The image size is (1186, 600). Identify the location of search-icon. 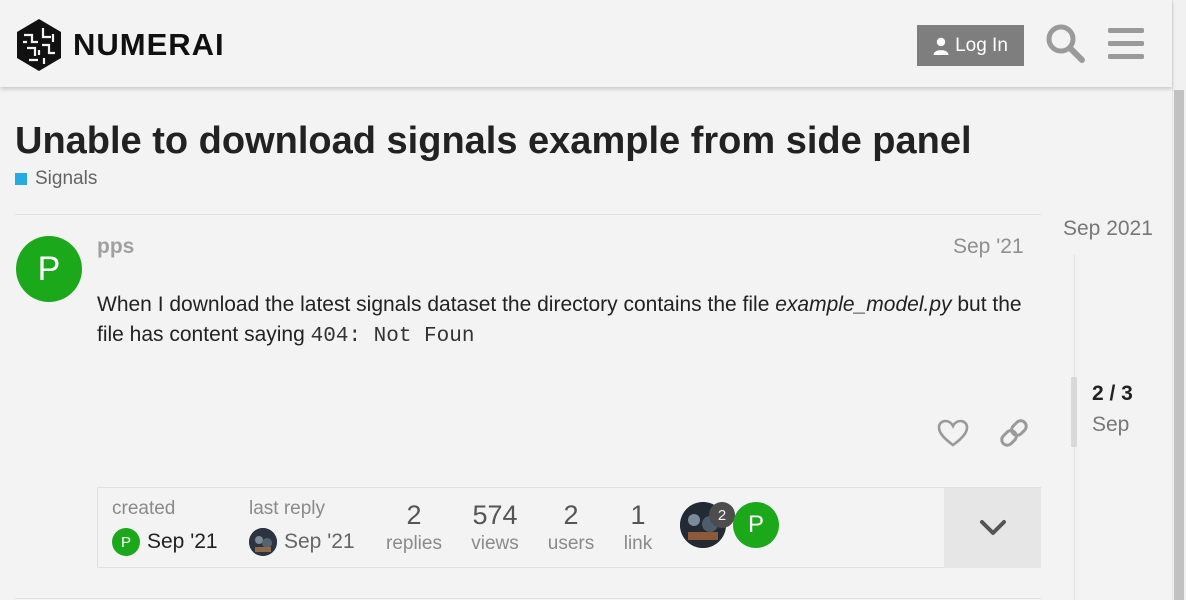
(1065, 43).